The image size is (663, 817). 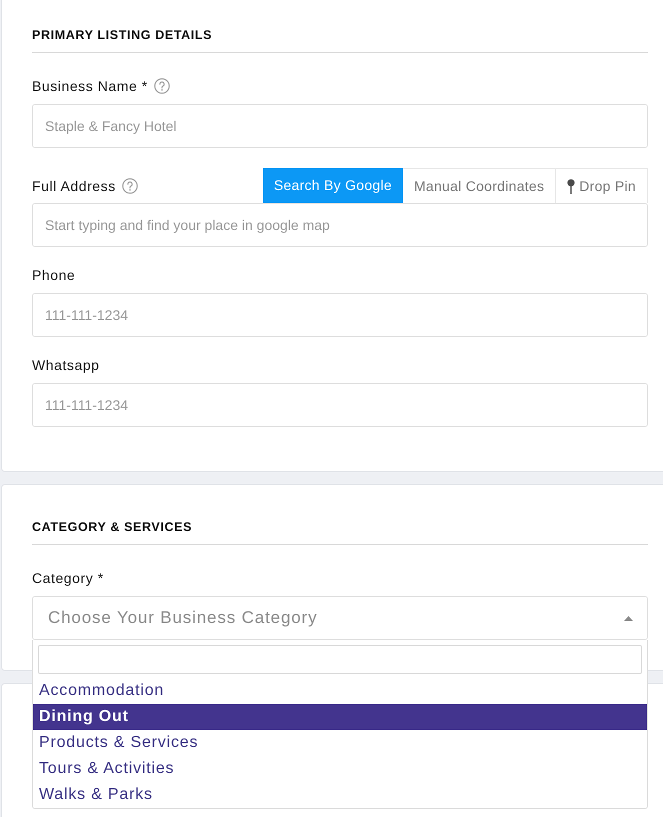 I want to click on section-heading: PRIMARY LISTING DETAILS, so click(x=122, y=35).